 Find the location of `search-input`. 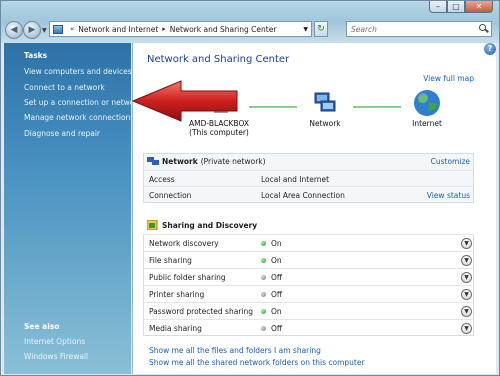

search-input is located at coordinates (414, 29).